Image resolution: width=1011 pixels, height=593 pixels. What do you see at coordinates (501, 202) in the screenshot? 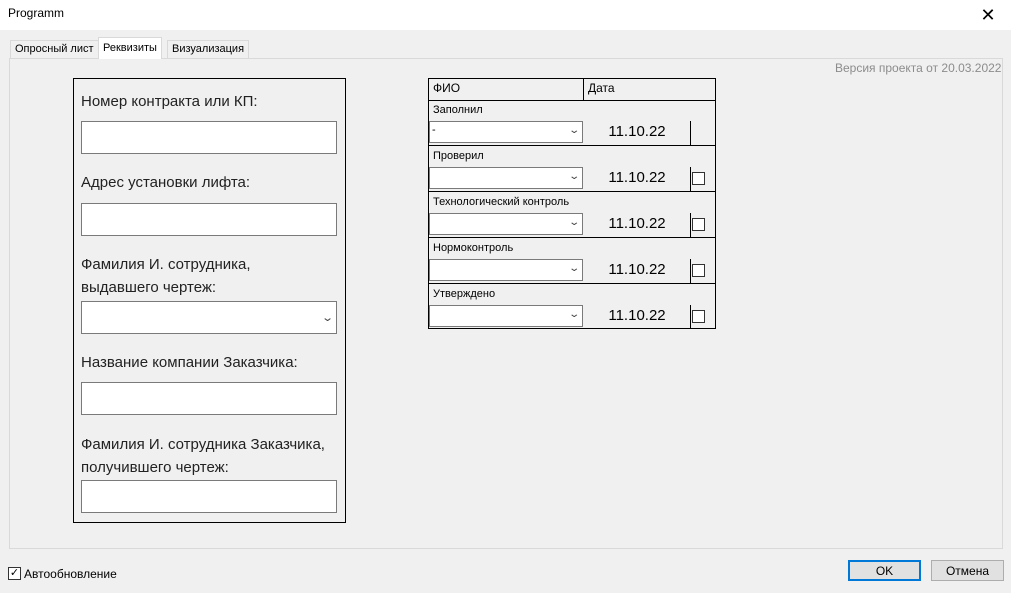
I see `row-label-tech-control: Технологический контроль` at bounding box center [501, 202].